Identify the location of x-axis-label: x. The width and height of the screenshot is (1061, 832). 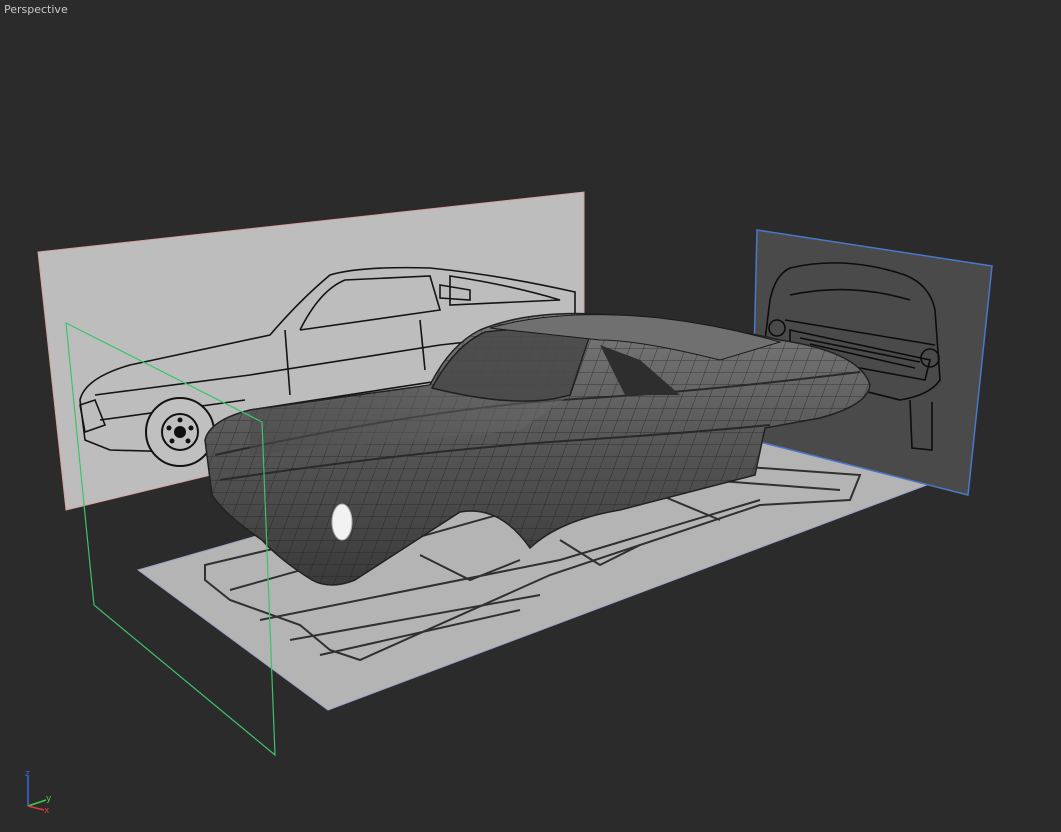
(47, 810).